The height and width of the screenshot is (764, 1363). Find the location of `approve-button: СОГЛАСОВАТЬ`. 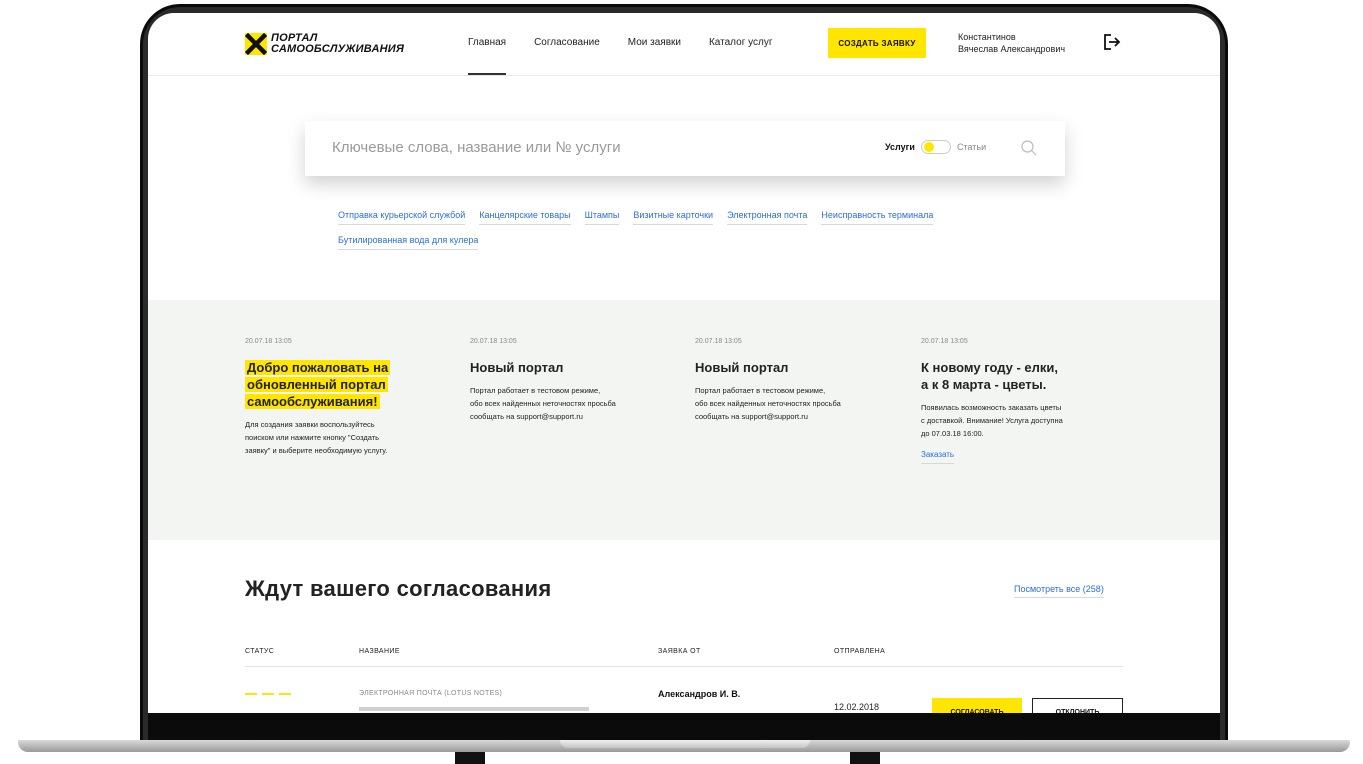

approve-button: СОГЛАСОВАТЬ is located at coordinates (977, 705).